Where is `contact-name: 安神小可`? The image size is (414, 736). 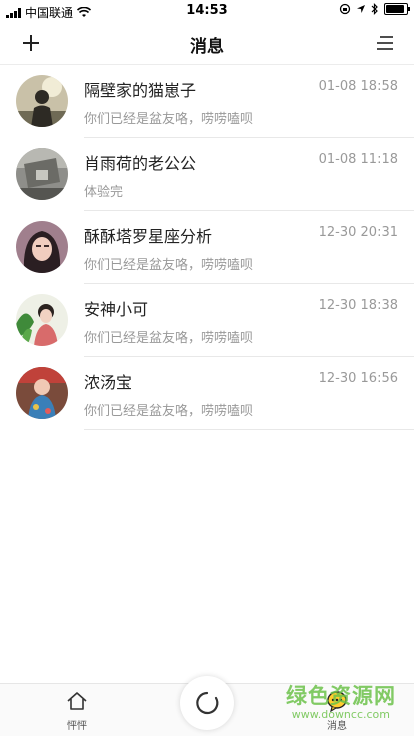 contact-name: 安神小可 is located at coordinates (116, 309).